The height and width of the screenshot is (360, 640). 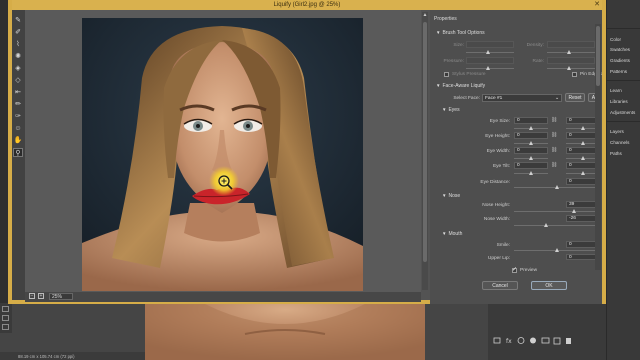 I want to click on select-face-dropdown: Face #1 ⌄, so click(x=522, y=98).